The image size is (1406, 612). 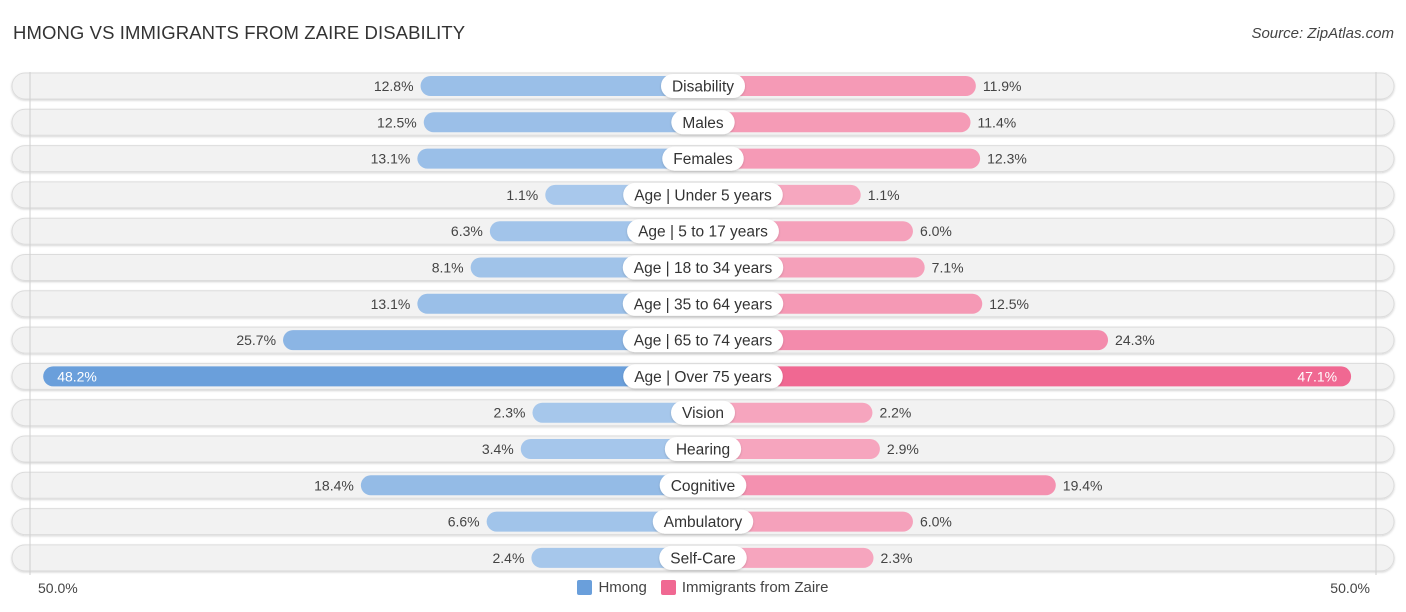 What do you see at coordinates (703, 341) in the screenshot?
I see `category-label: Age | 65 to 74 years` at bounding box center [703, 341].